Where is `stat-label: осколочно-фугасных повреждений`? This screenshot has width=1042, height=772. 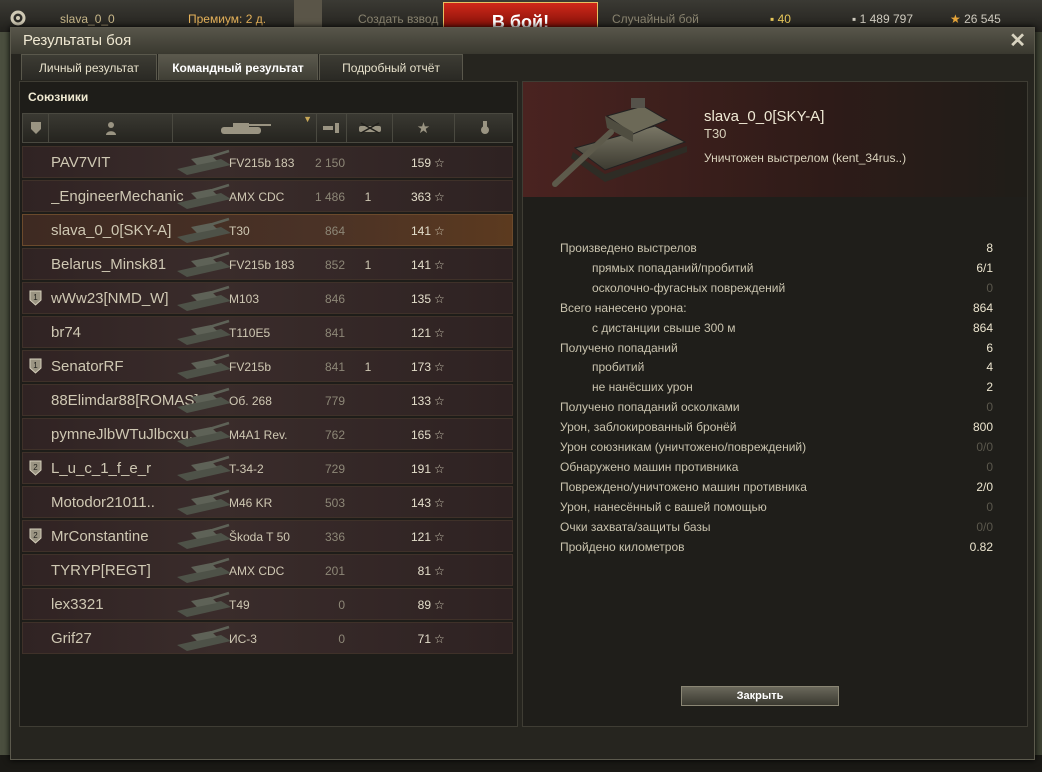
stat-label: осколочно-фугасных повреждений is located at coordinates (689, 287).